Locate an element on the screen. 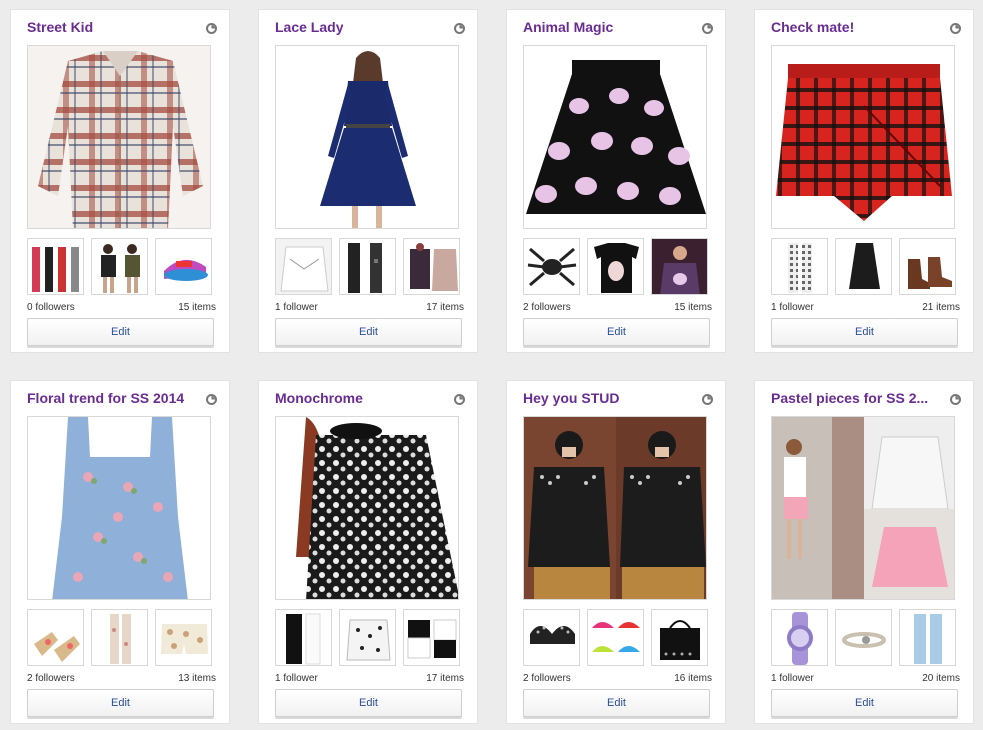 The image size is (983, 730). board-stats: 1 follower 20 items is located at coordinates (865, 678).